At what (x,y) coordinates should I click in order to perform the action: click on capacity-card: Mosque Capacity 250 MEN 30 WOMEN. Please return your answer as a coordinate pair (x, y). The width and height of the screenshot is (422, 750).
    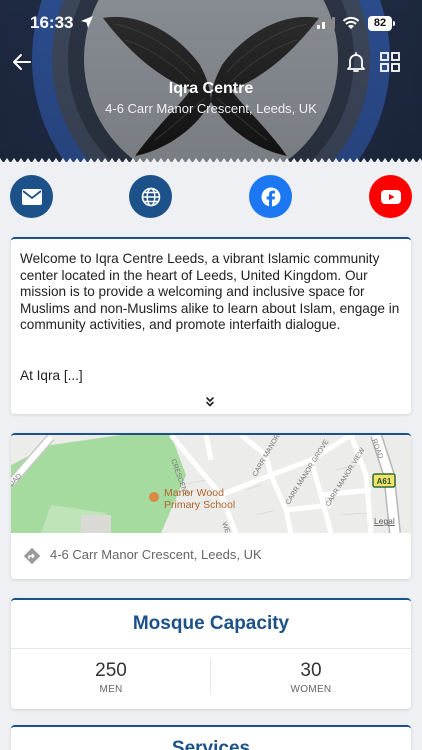
    Looking at the image, I should click on (211, 653).